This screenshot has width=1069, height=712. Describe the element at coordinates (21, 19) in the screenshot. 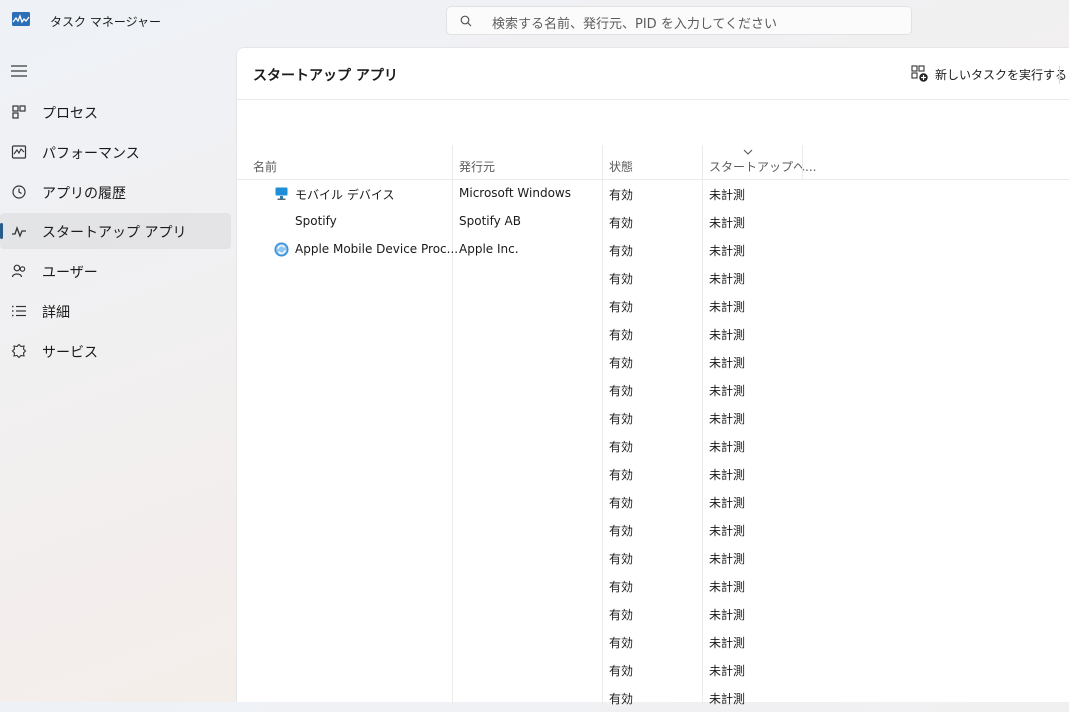

I see `task-manager-icon` at that location.